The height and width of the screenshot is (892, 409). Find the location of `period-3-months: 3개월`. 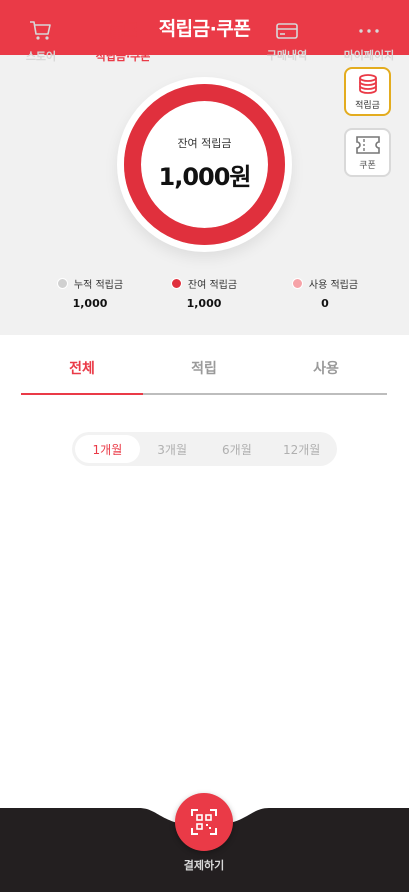

period-3-months: 3개월 is located at coordinates (172, 449).